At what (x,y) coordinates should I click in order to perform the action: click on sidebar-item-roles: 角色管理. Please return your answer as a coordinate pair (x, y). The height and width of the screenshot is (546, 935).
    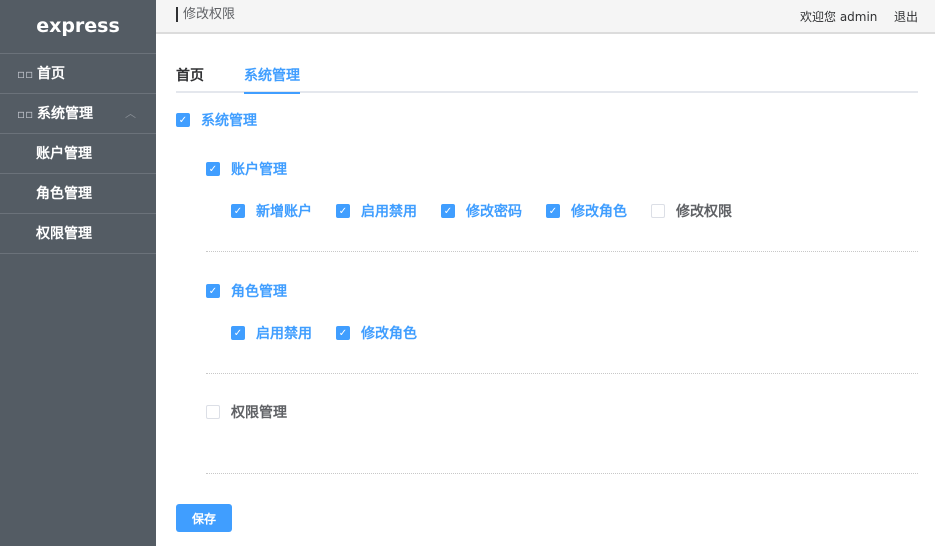
    Looking at the image, I should click on (78, 194).